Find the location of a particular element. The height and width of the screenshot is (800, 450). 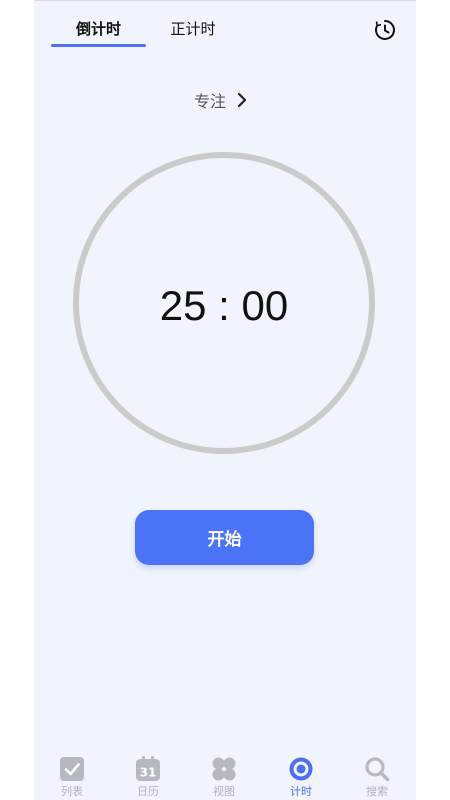

nav-item-timer: 计时 is located at coordinates (301, 778).